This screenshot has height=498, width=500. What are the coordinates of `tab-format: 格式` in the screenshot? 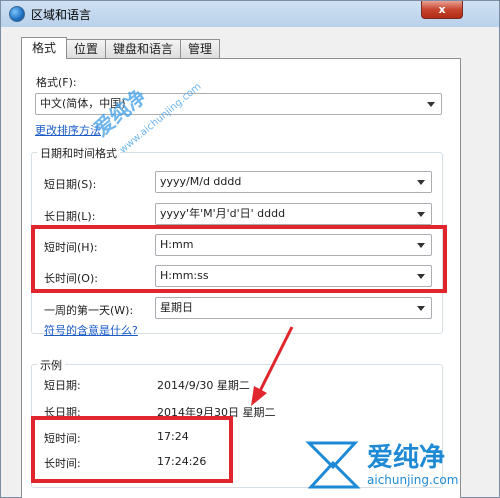 It's located at (44, 48).